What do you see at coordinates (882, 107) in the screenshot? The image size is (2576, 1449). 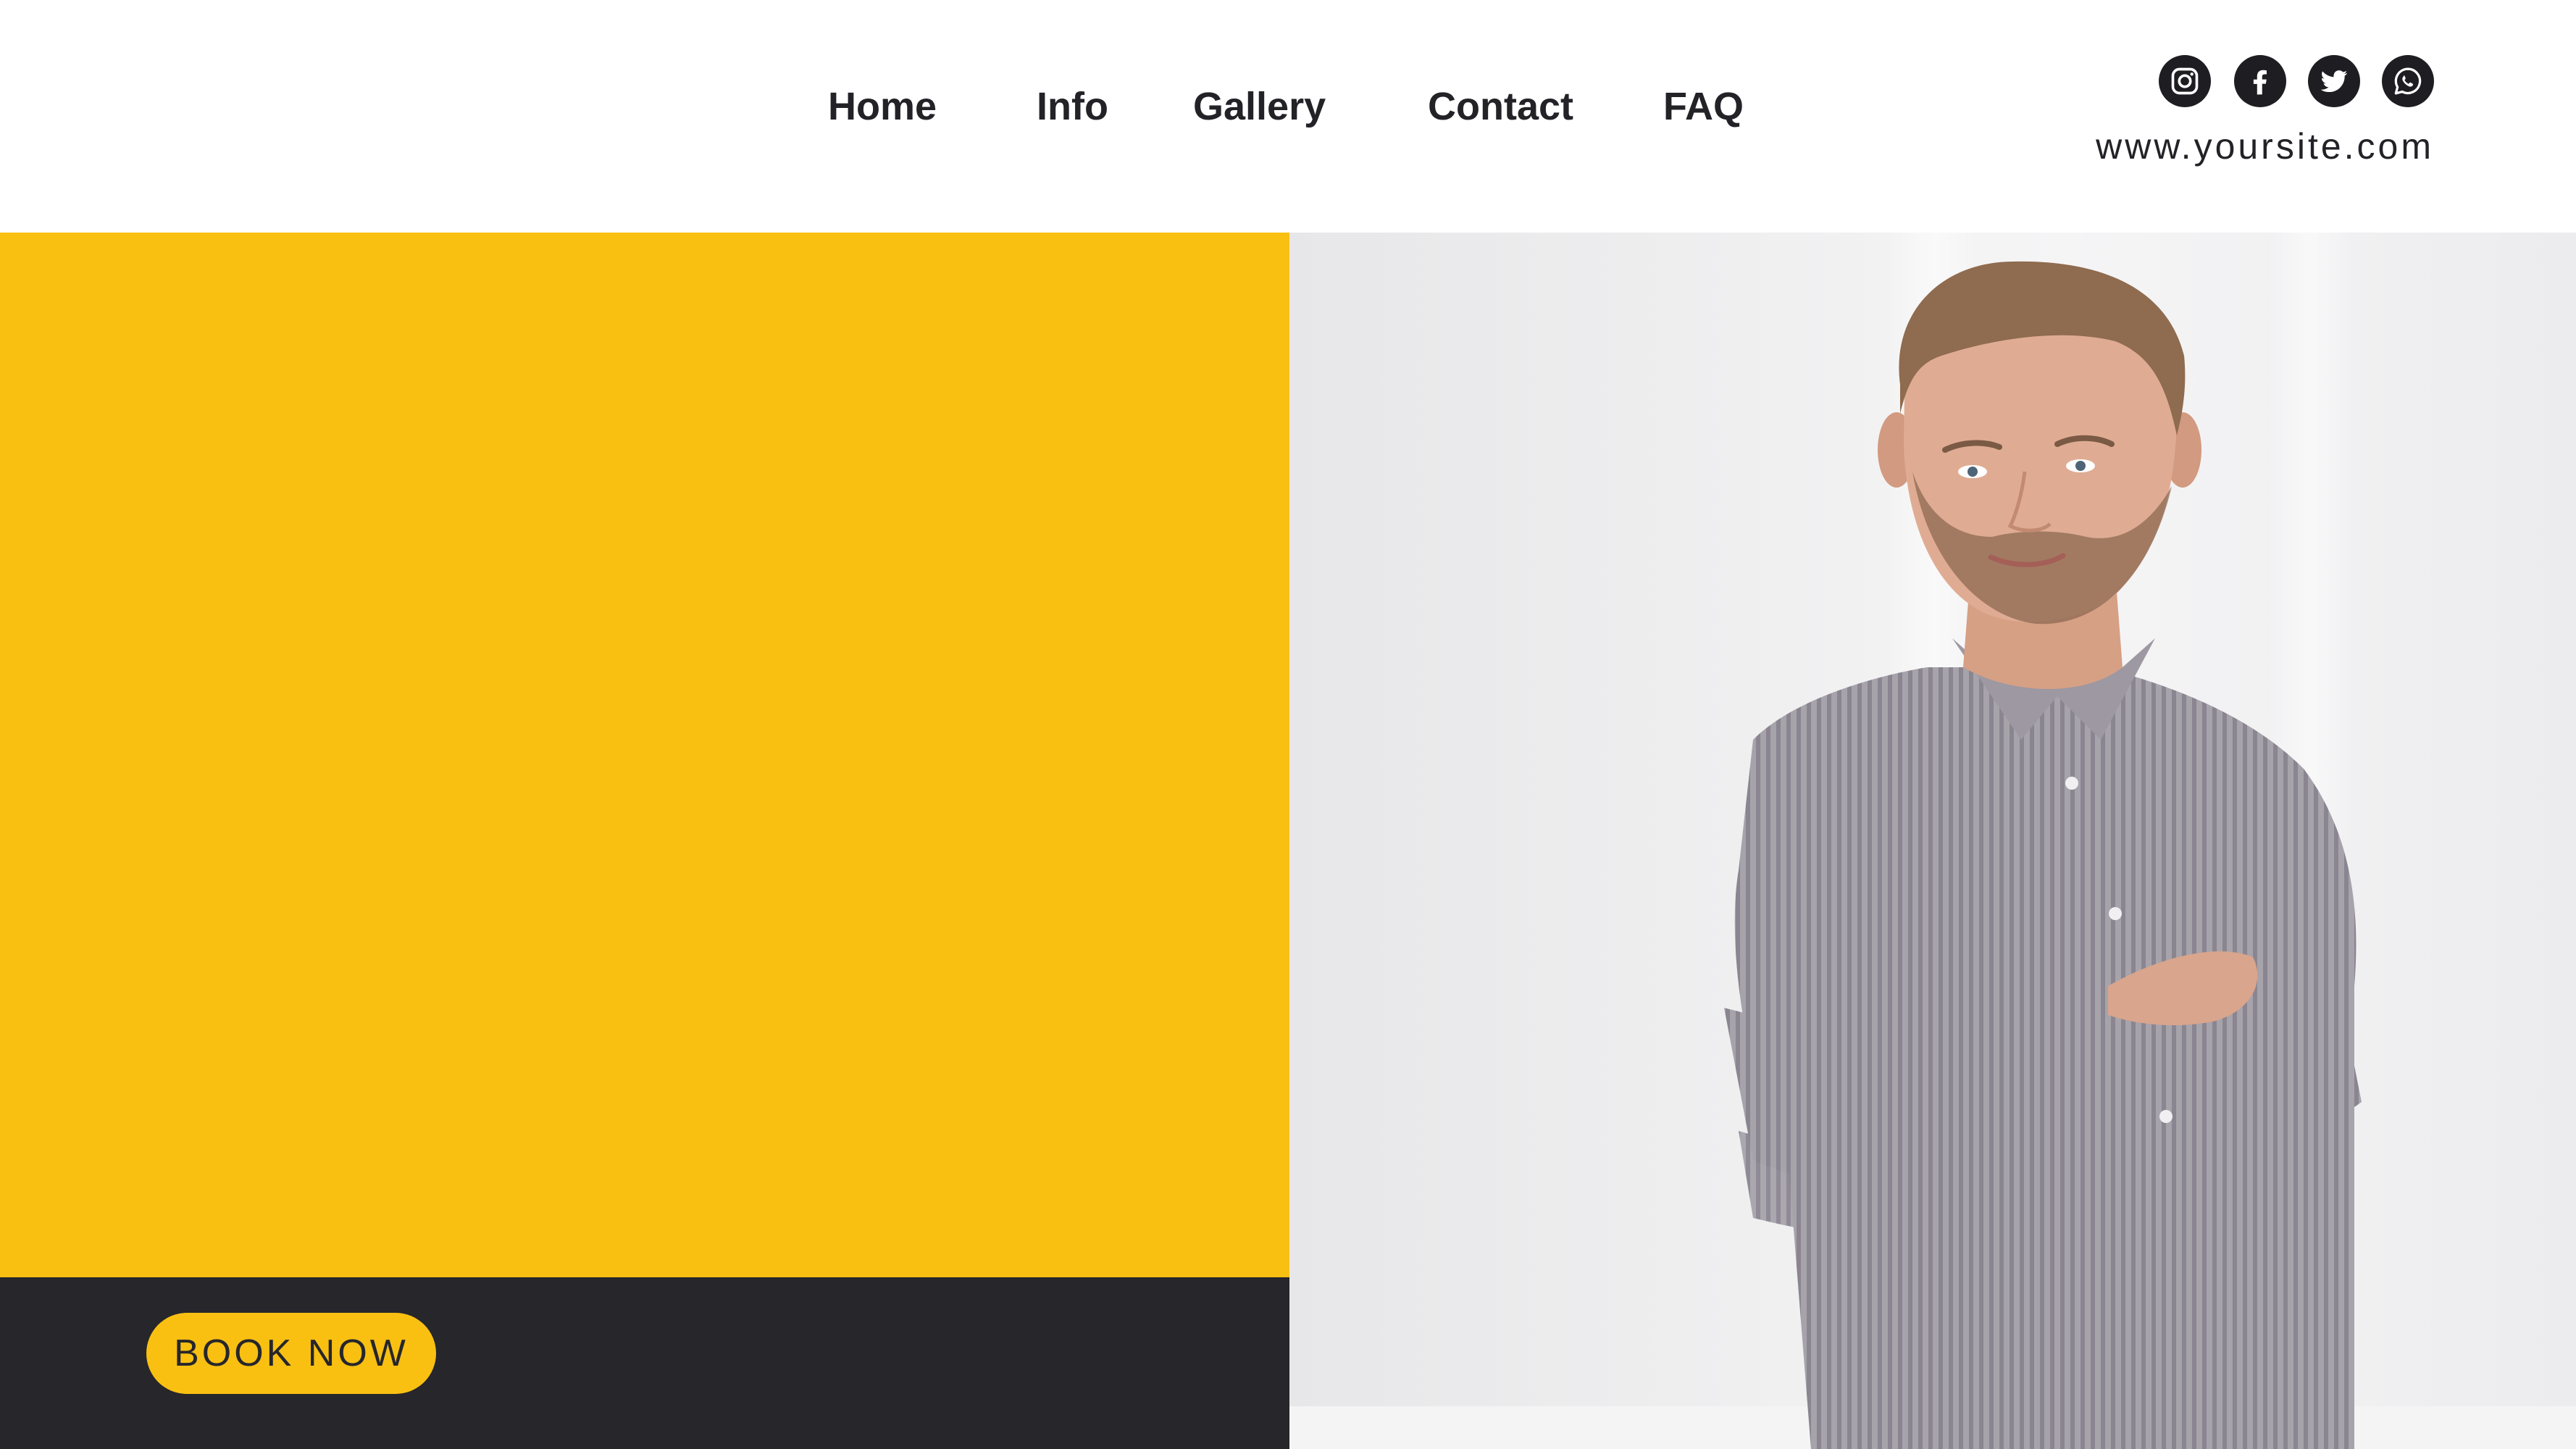 I see `nav-home: Home` at bounding box center [882, 107].